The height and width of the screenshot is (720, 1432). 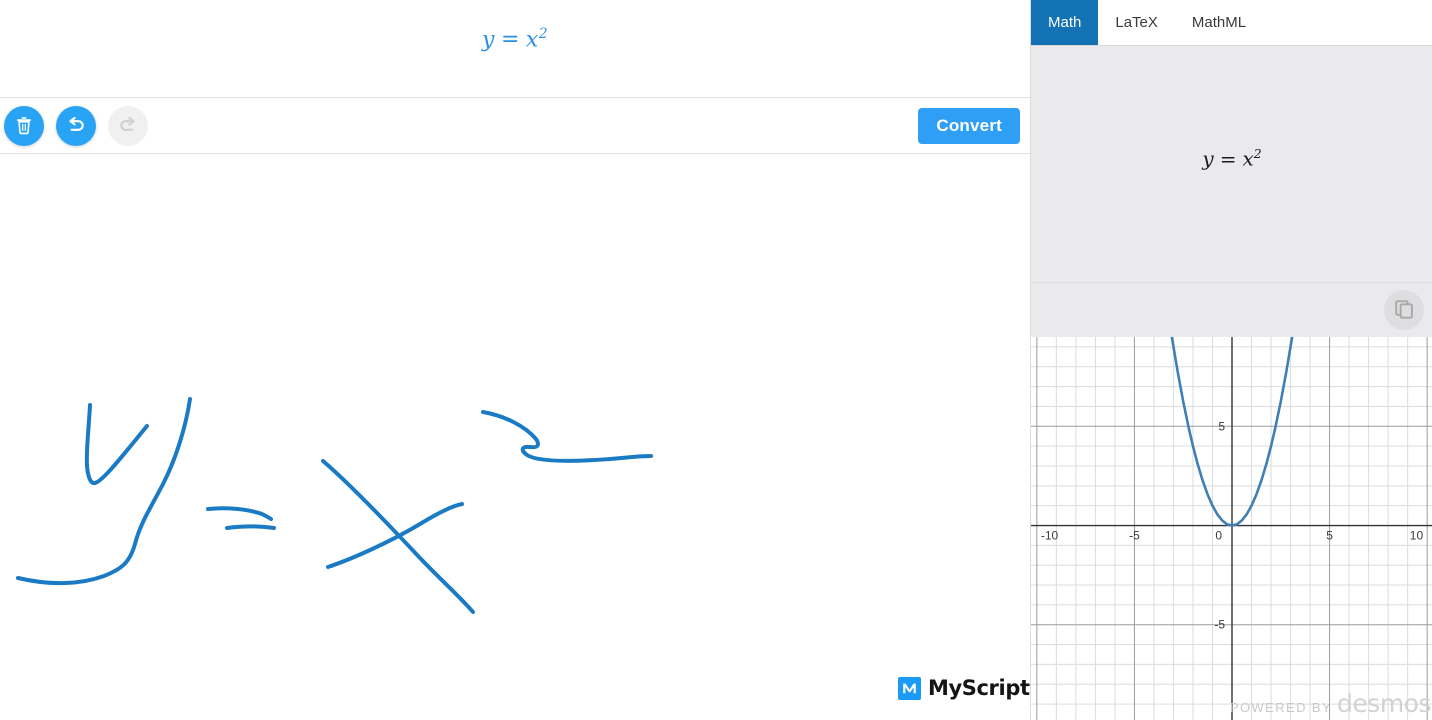 I want to click on myscript-logo: MyScript., so click(x=968, y=688).